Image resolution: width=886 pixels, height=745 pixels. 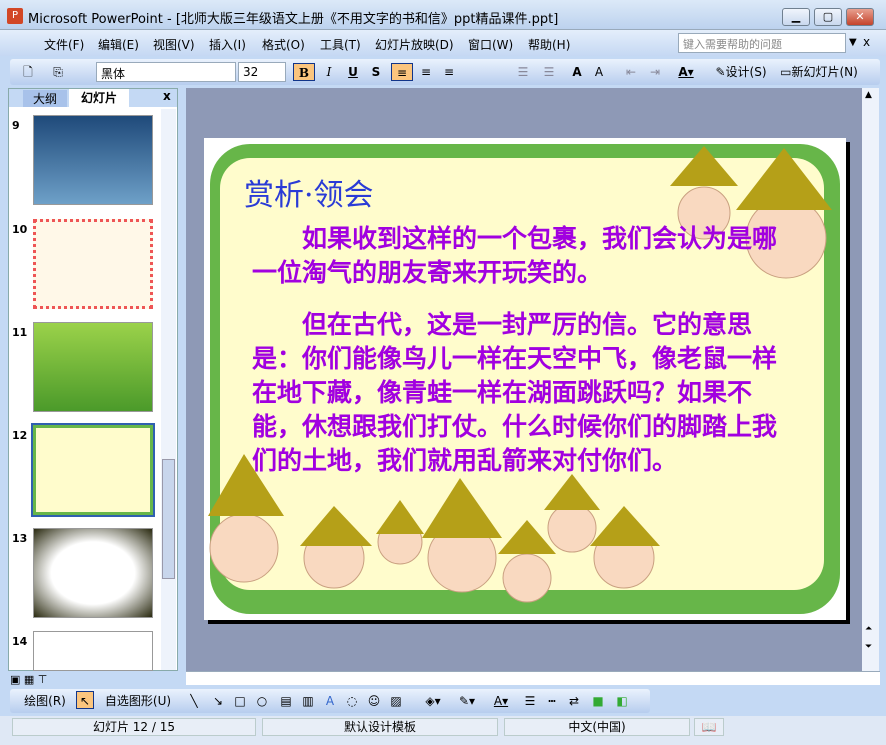 What do you see at coordinates (353, 72) in the screenshot?
I see `underline-button: U` at bounding box center [353, 72].